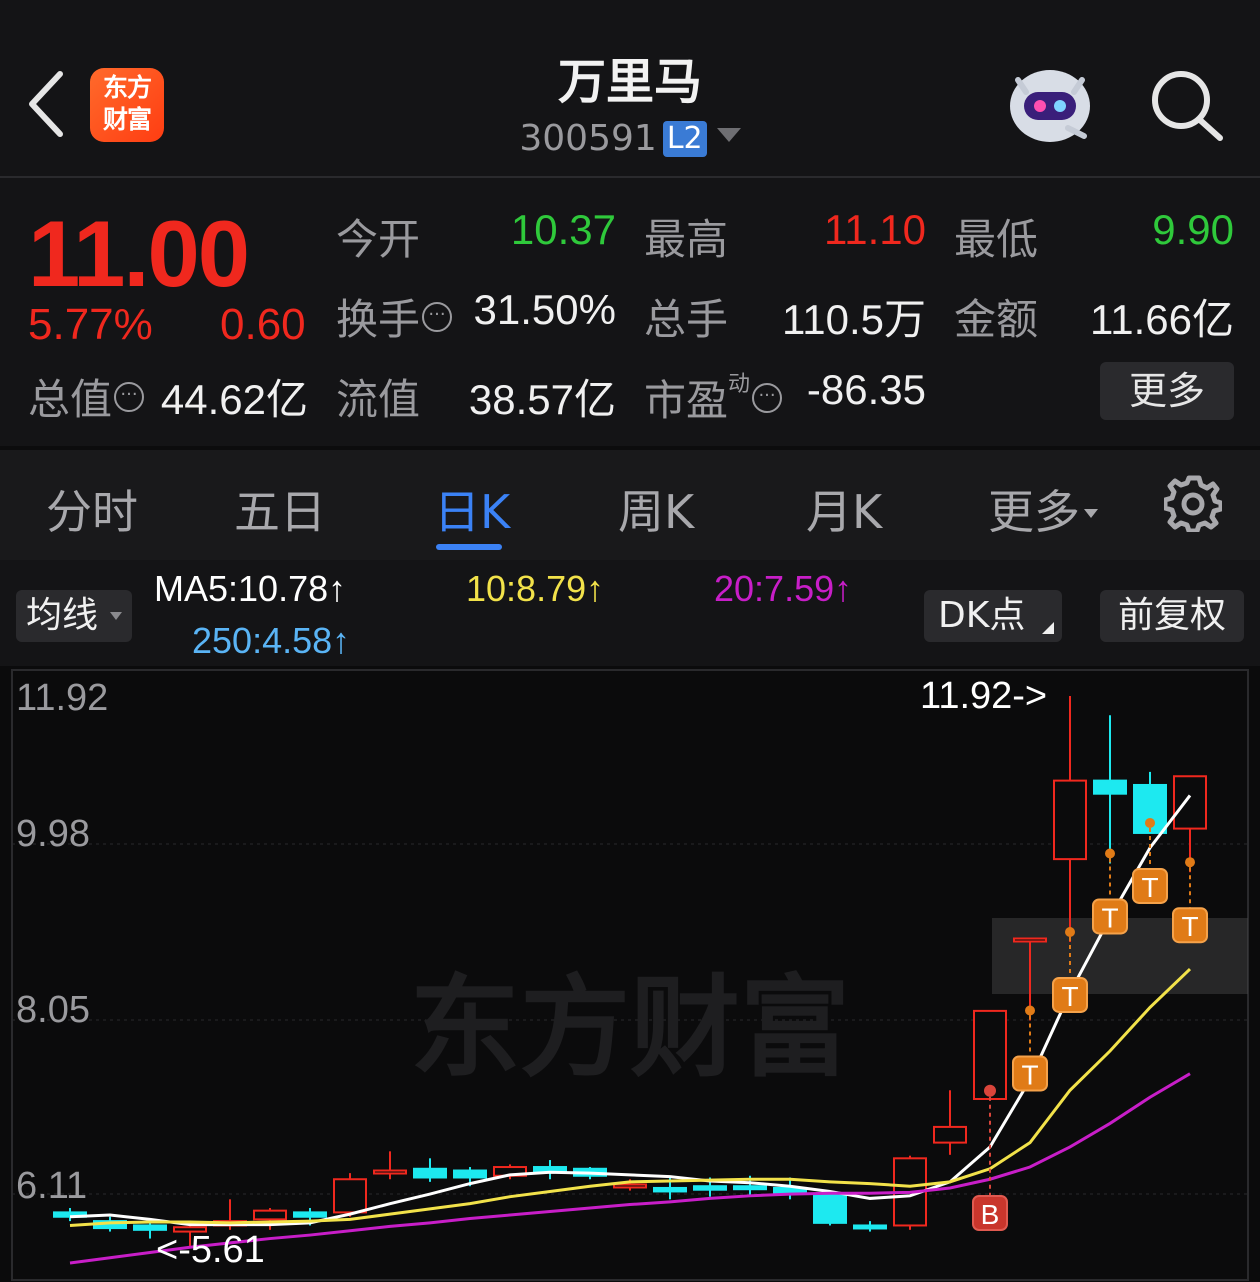 The width and height of the screenshot is (1260, 1282). Describe the element at coordinates (469, 547) in the screenshot. I see `active-tab-indicator` at that location.